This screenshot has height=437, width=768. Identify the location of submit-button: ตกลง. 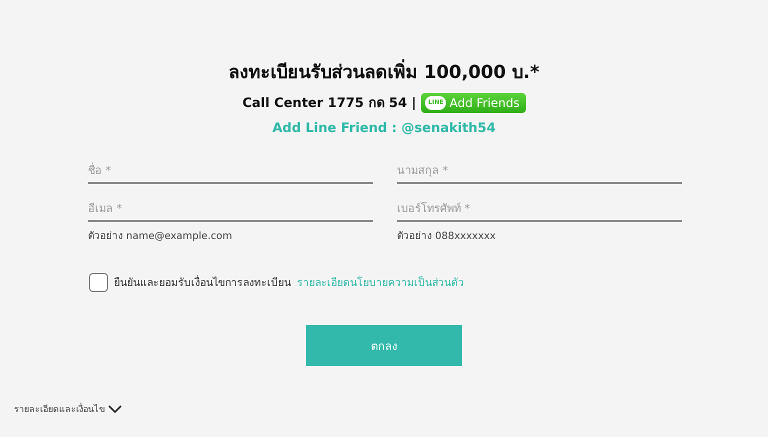
(384, 345).